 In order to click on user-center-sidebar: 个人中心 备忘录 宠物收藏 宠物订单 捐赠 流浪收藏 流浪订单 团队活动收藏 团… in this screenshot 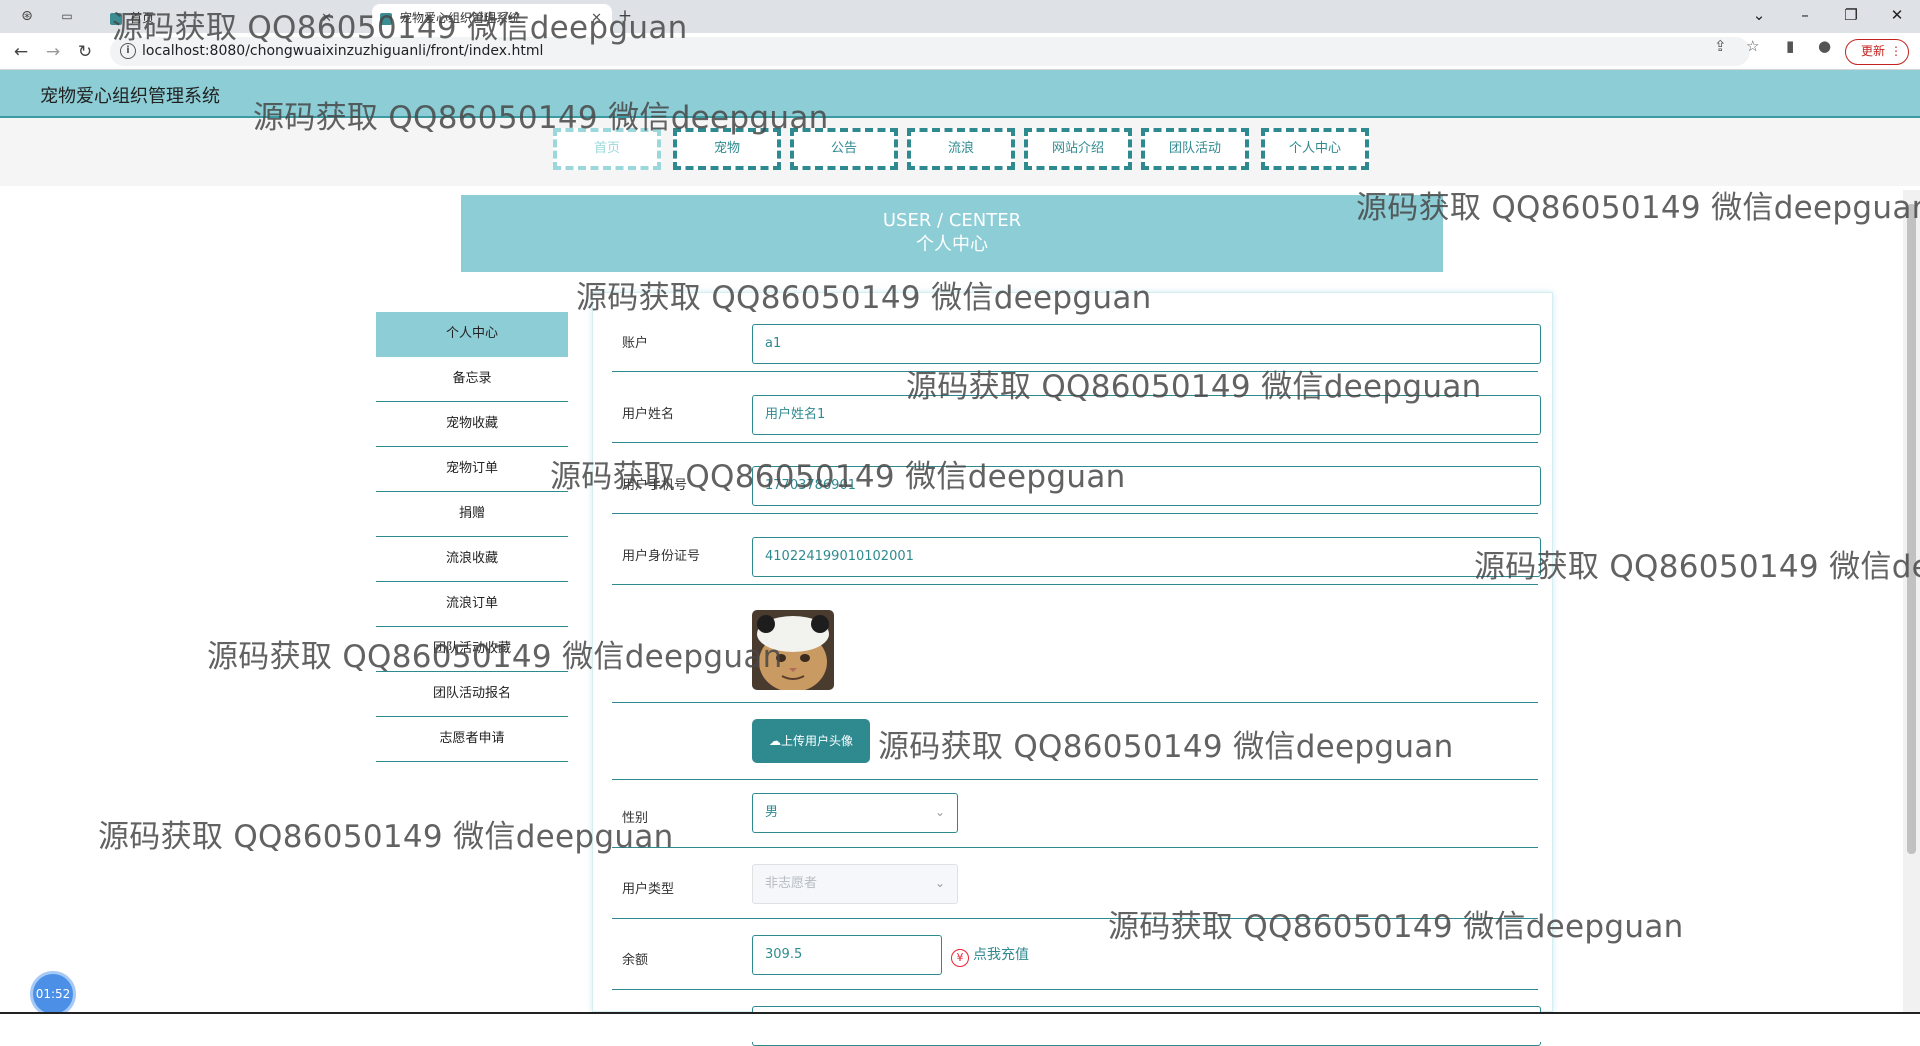, I will do `click(472, 537)`.